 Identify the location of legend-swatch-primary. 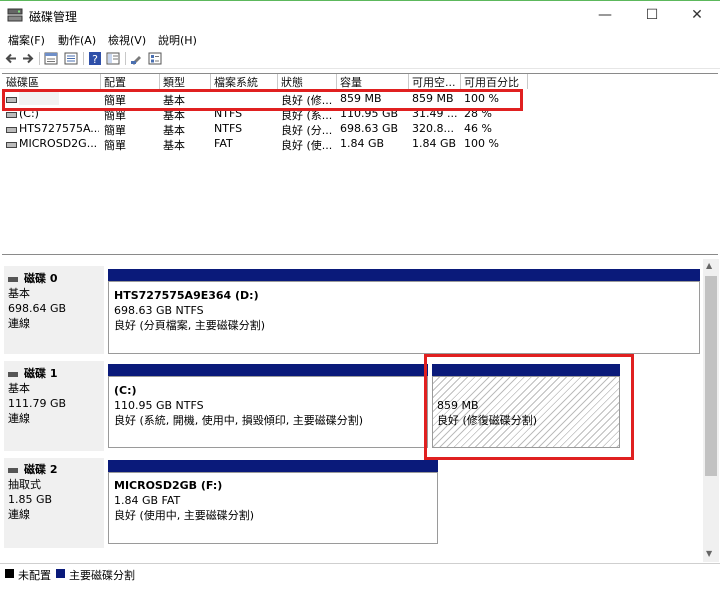
(60, 573).